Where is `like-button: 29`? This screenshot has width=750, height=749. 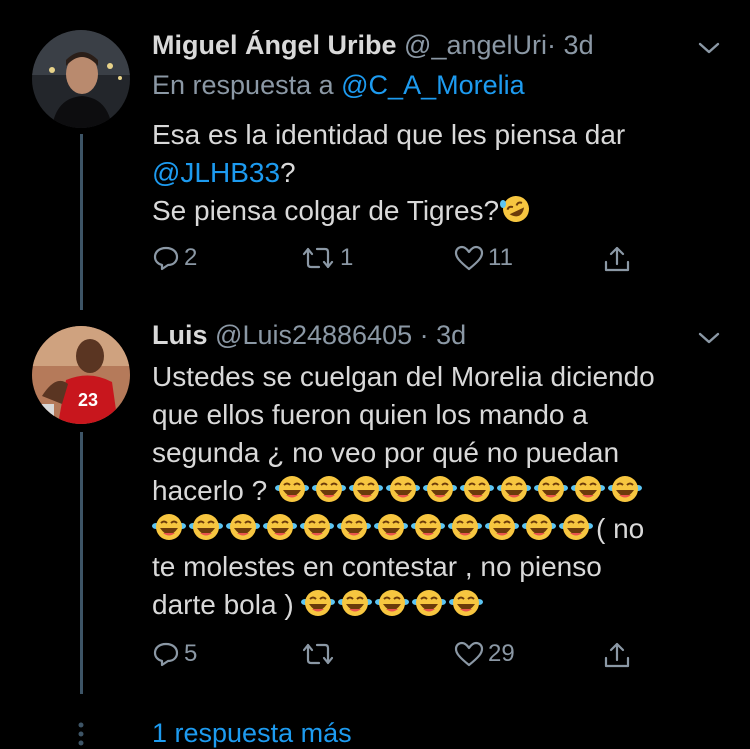 like-button: 29 is located at coordinates (484, 654).